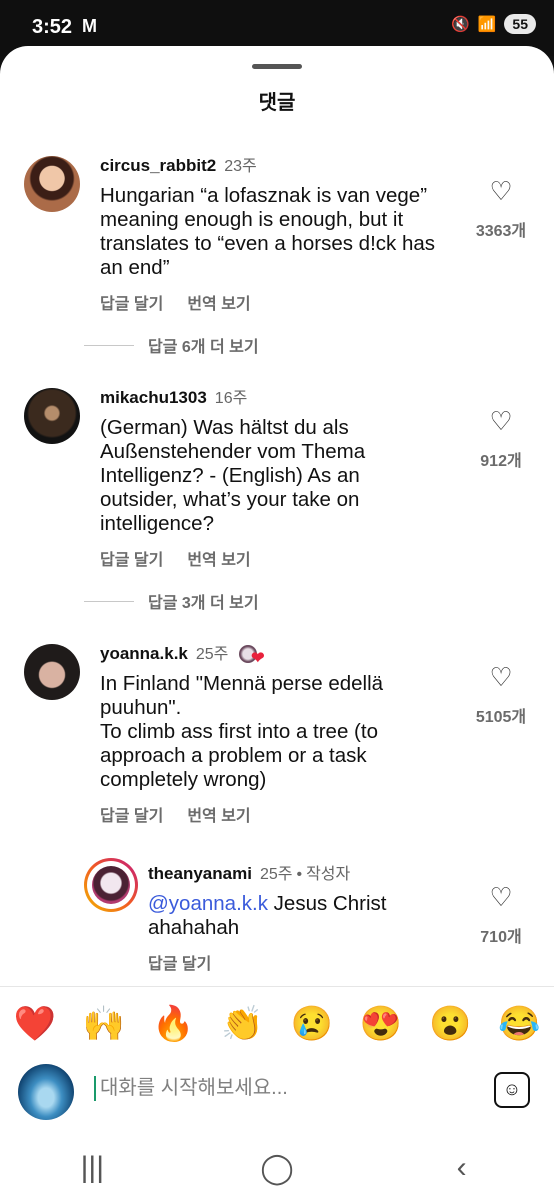 This screenshot has width=554, height=1200. Describe the element at coordinates (501, 914) in the screenshot. I see `like-block: ♡ 710개` at that location.